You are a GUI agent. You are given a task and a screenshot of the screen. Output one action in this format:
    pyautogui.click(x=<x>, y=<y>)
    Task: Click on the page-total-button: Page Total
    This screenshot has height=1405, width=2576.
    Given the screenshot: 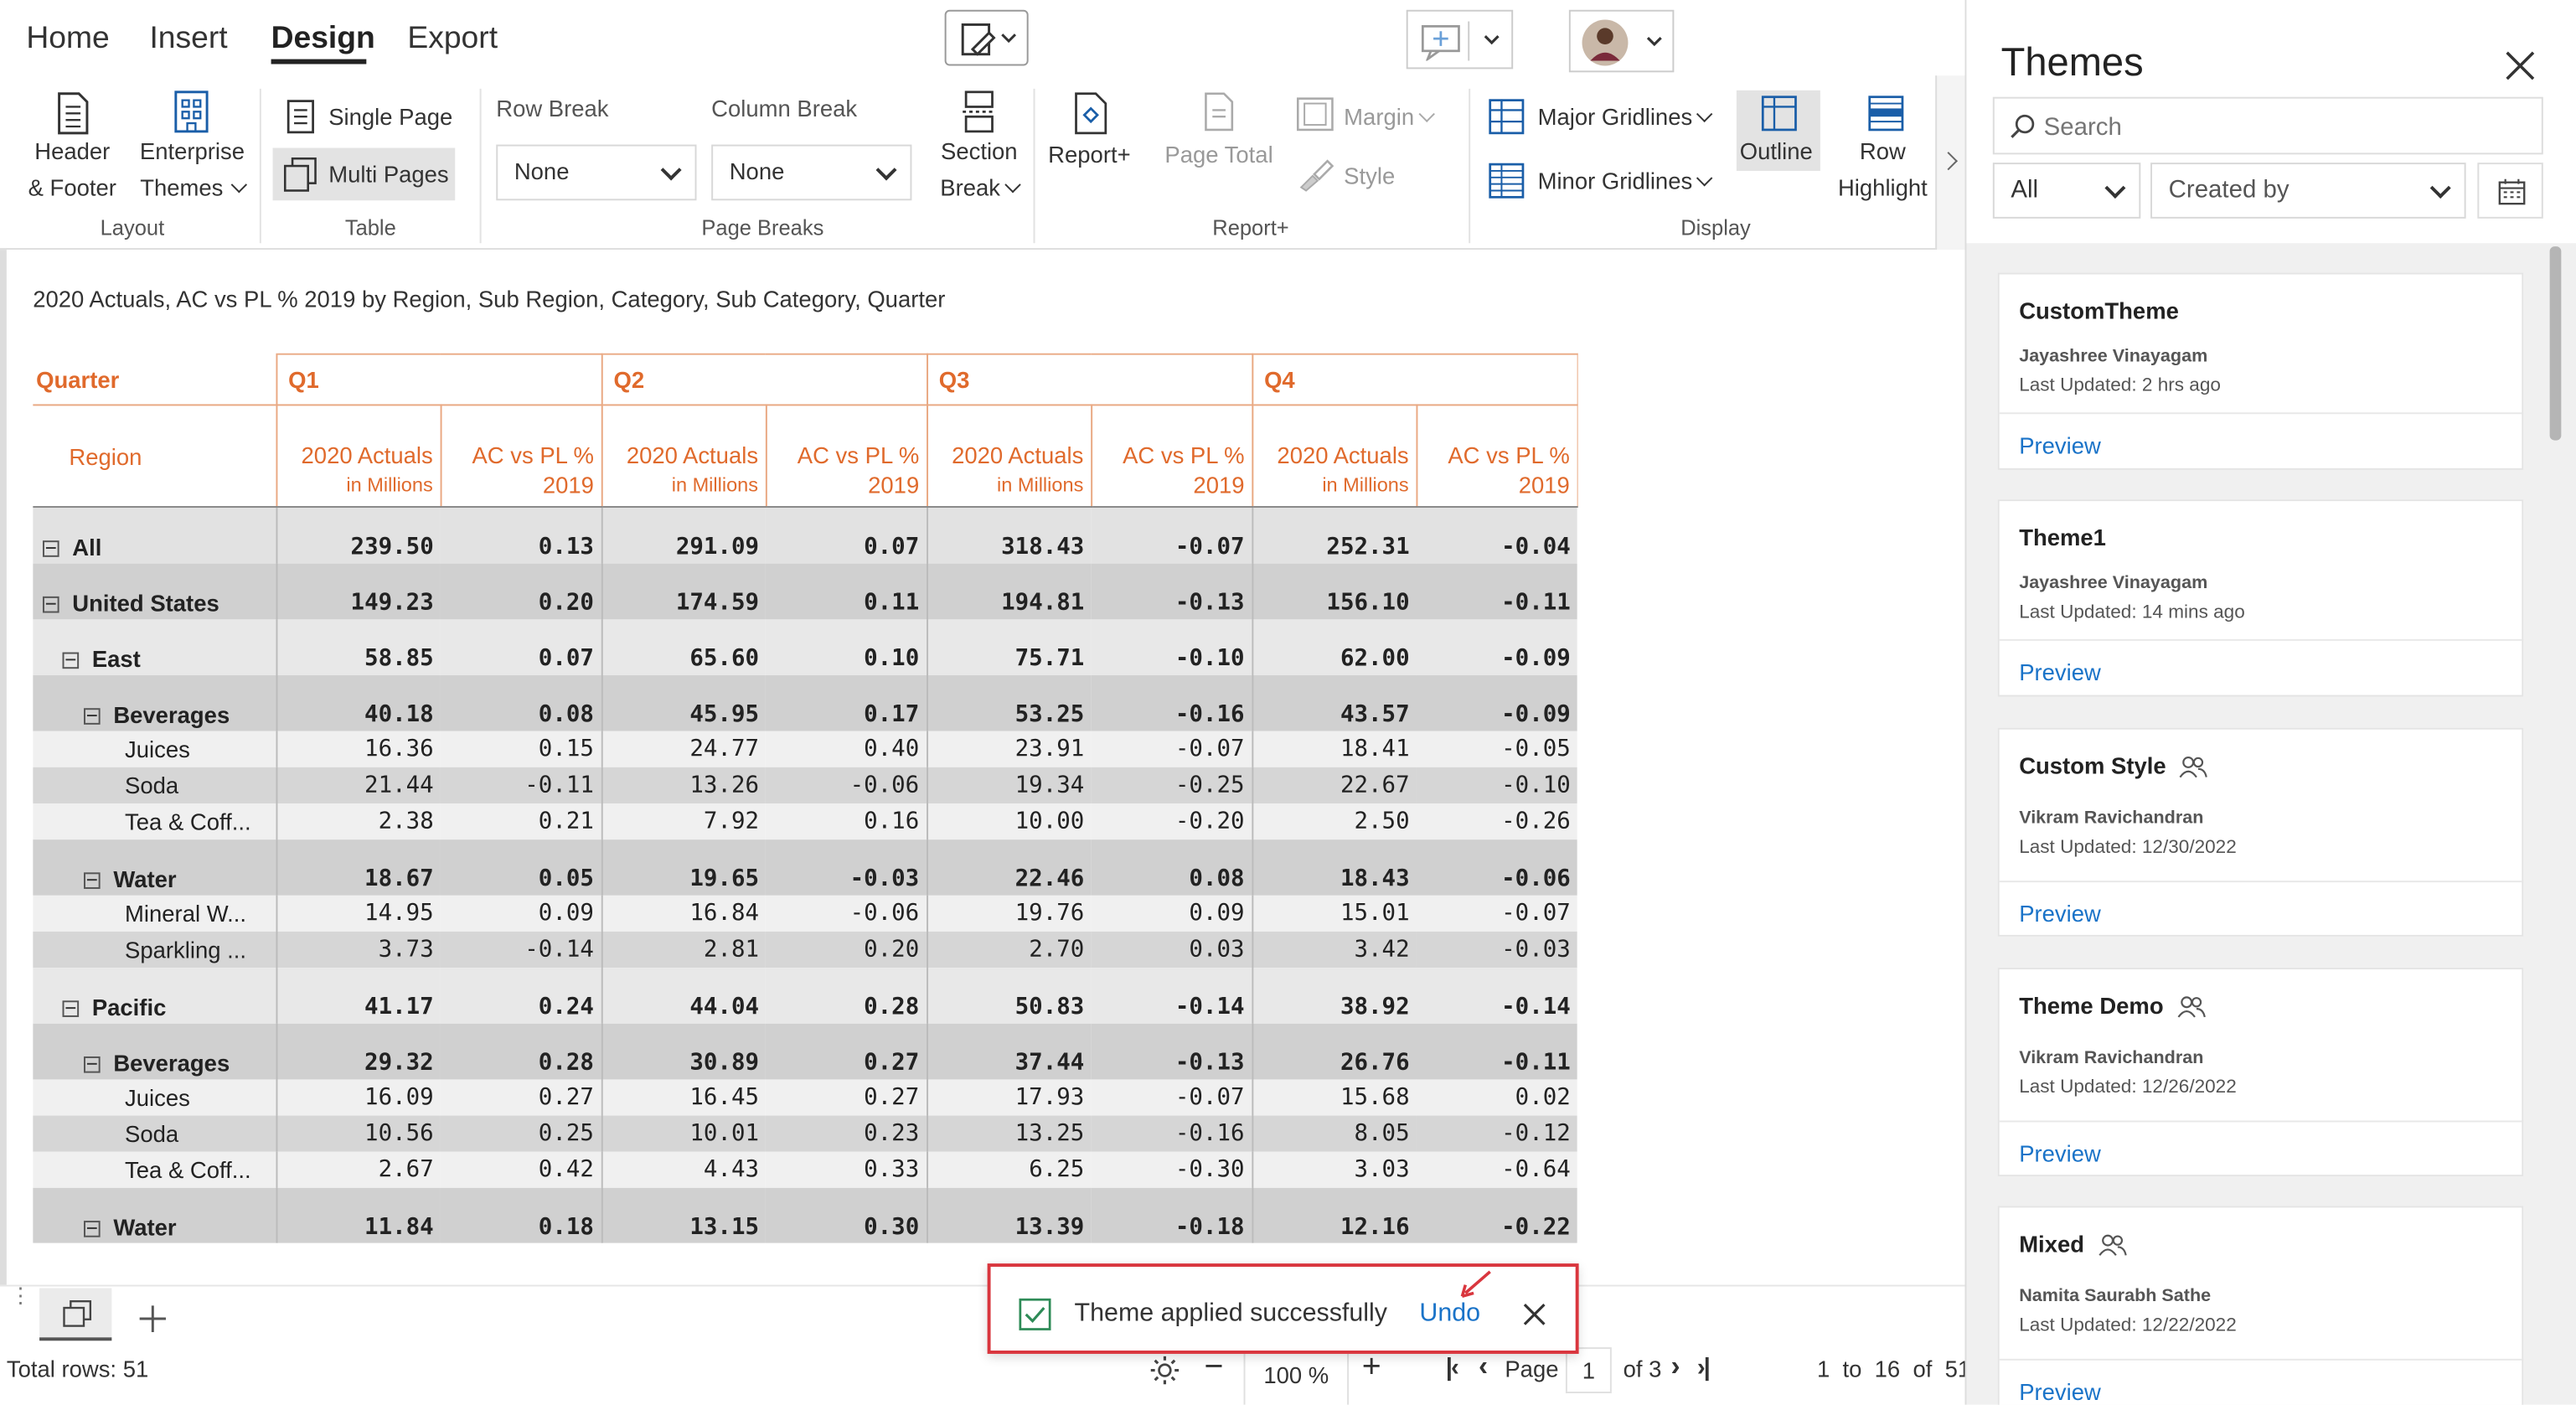 What is the action you would take?
    pyautogui.click(x=1218, y=155)
    